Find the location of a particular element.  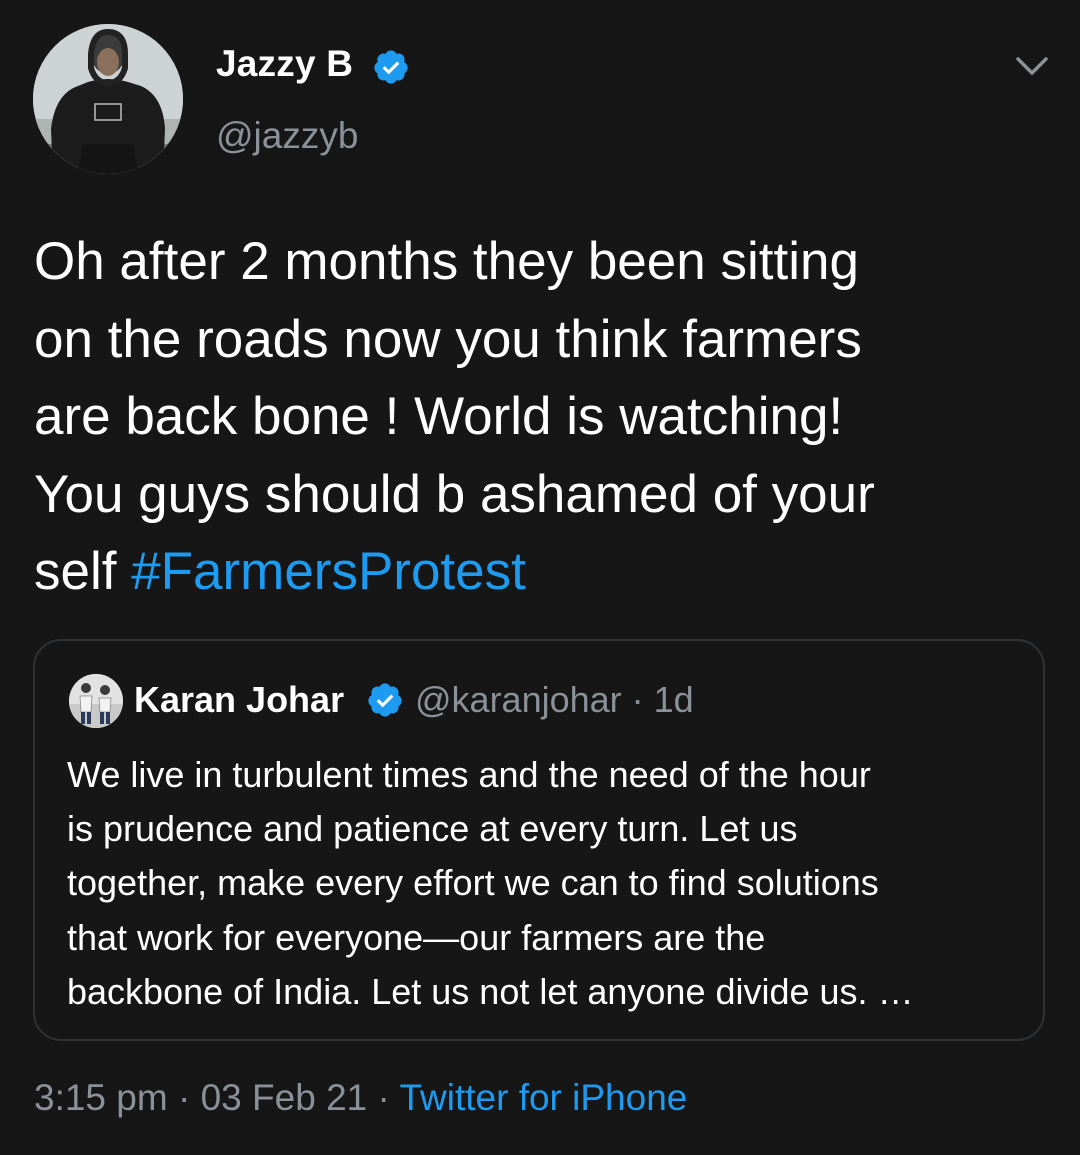

tweet-source-link: Twitter for iPhone is located at coordinates (543, 1097).